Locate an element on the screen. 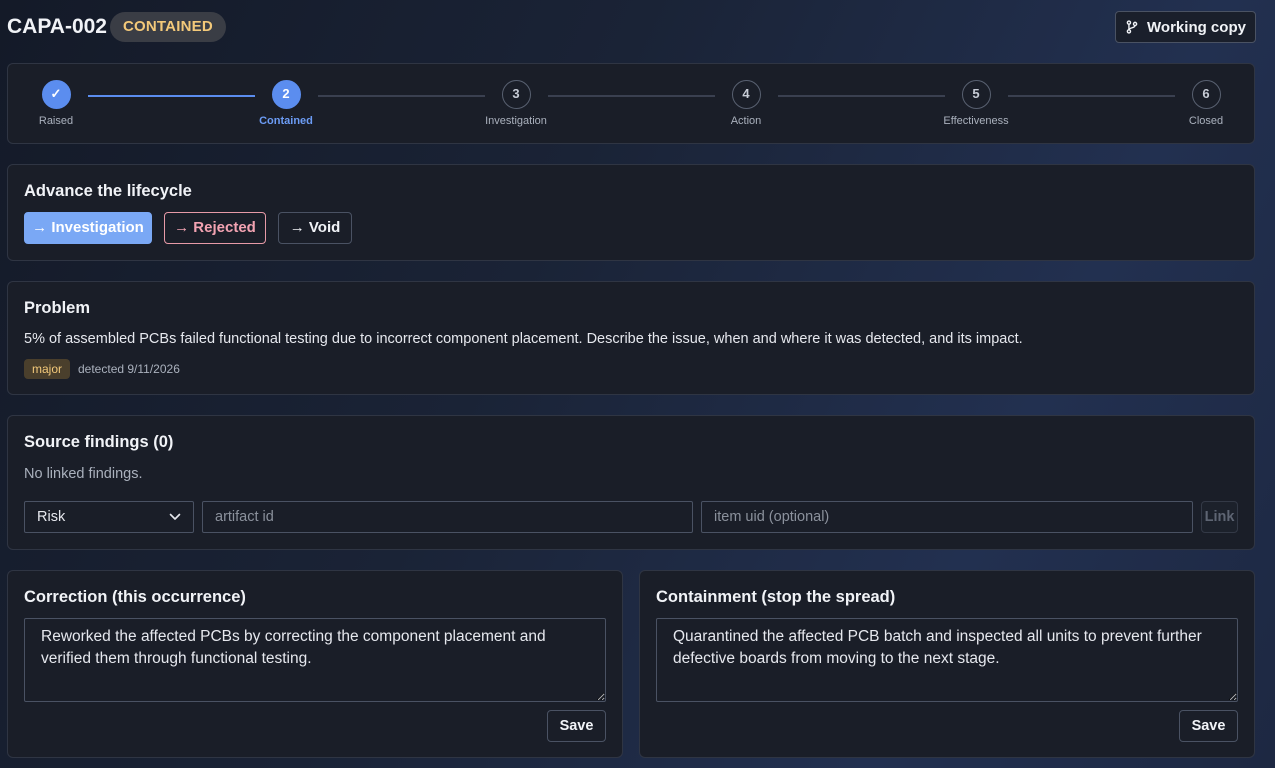 The image size is (1275, 768). link-button: Link is located at coordinates (1219, 517).